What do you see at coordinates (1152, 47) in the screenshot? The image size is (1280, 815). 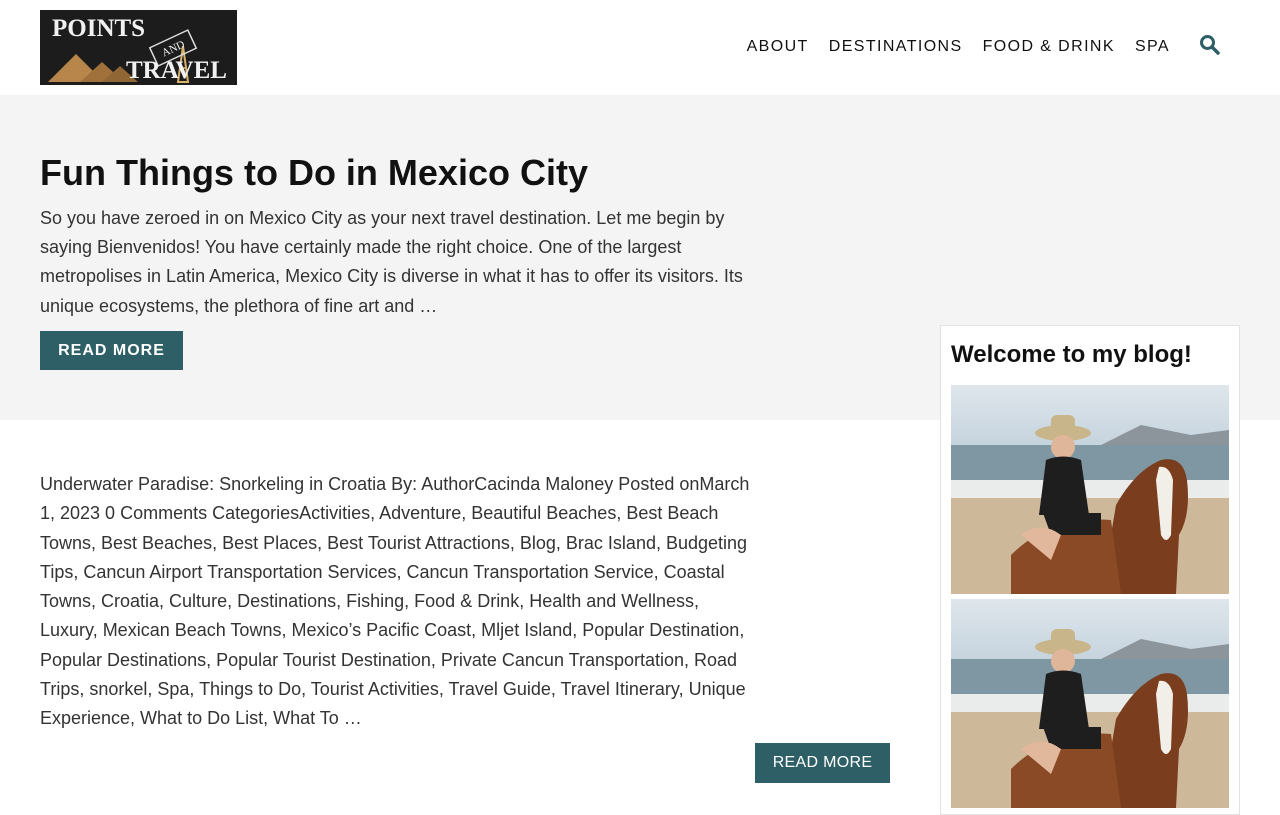 I see `nav-spa: SPA` at bounding box center [1152, 47].